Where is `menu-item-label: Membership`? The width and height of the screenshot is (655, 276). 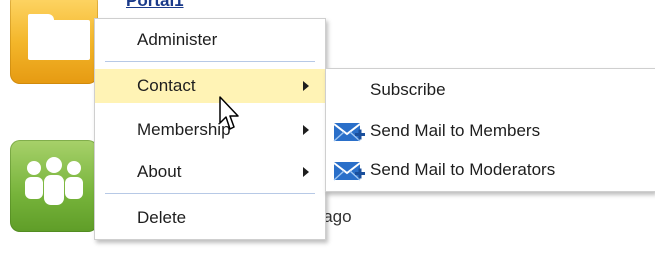
menu-item-label: Membership is located at coordinates (184, 129).